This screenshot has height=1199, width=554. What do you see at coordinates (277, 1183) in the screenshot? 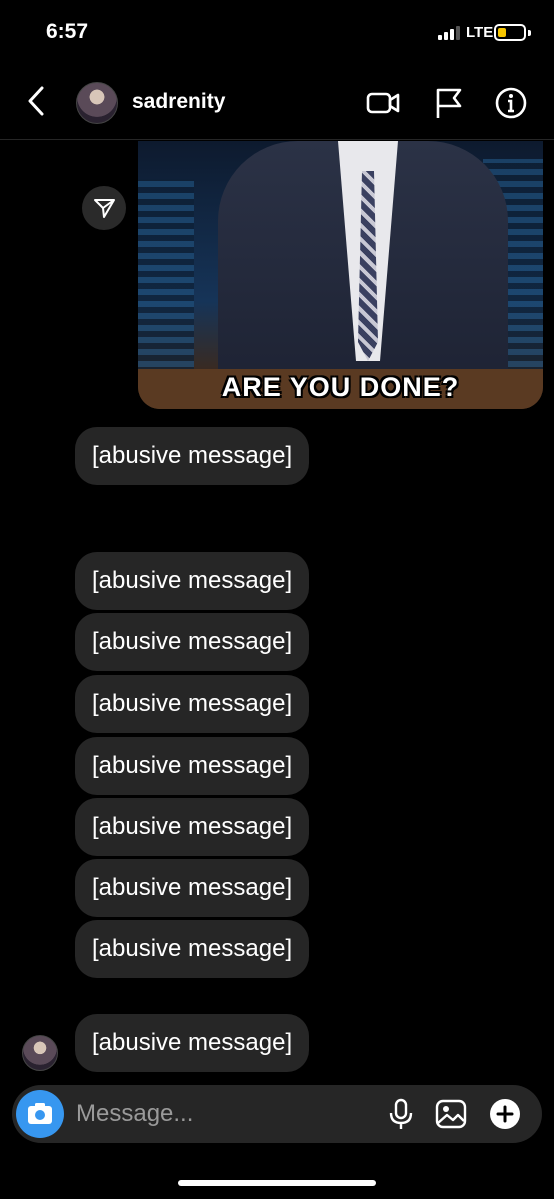
I see `home-indicator` at bounding box center [277, 1183].